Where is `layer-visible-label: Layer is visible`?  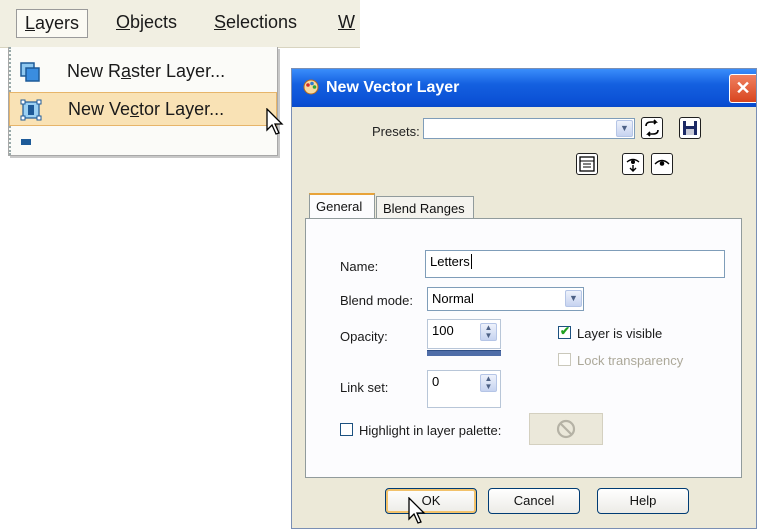 layer-visible-label: Layer is visible is located at coordinates (620, 333).